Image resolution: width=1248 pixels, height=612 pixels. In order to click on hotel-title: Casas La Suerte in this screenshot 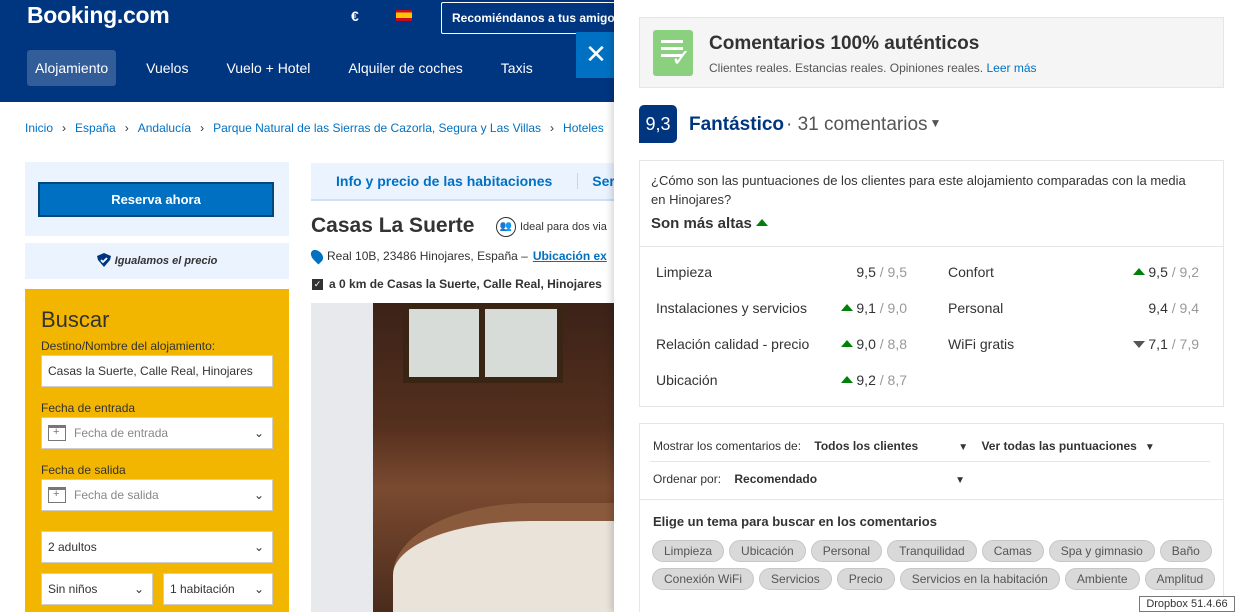, I will do `click(393, 225)`.